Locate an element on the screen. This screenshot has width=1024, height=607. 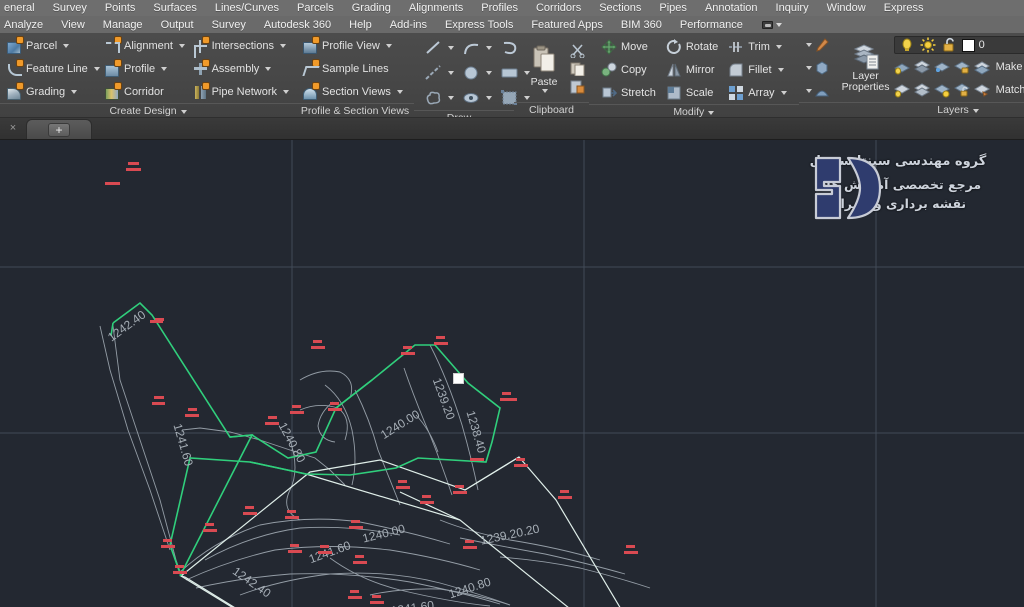
menu-item-grading: Grading is located at coordinates (371, 8).